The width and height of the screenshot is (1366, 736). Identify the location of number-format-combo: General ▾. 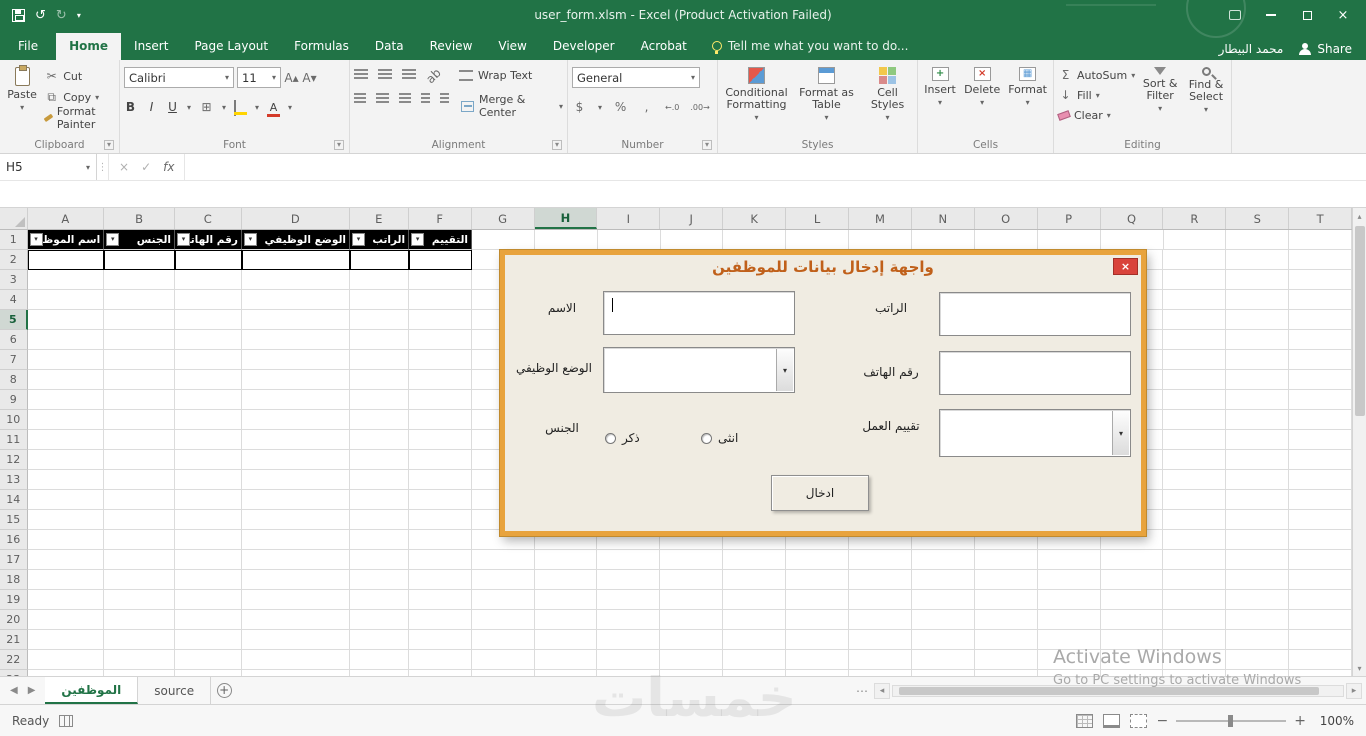
(636, 77).